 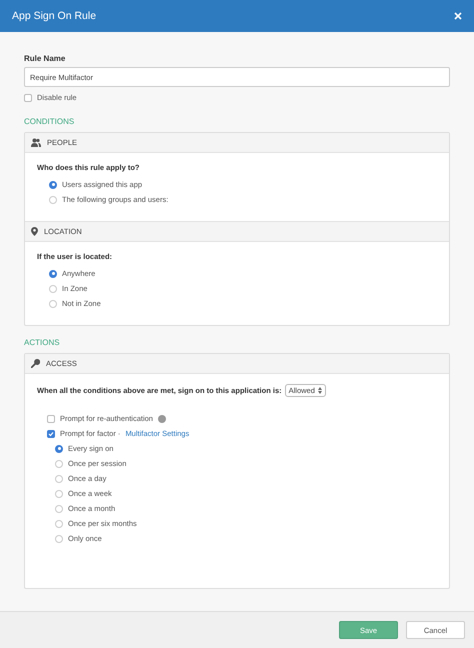 I want to click on window-title: App Sign On Rule, so click(x=54, y=16).